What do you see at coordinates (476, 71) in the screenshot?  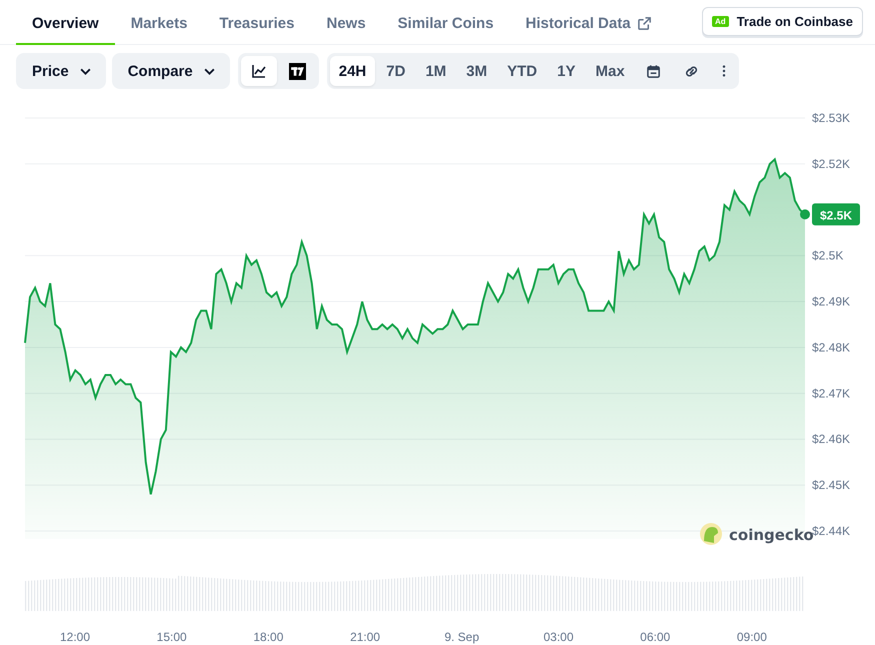 I see `range-tab: 3M` at bounding box center [476, 71].